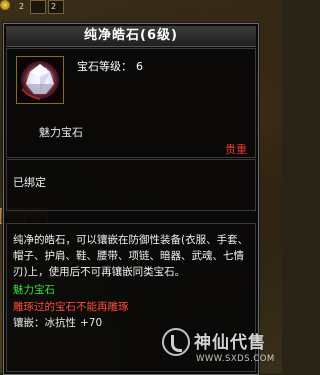  I want to click on inlay-stat: 镶嵌：冰抗性 +70, so click(131, 323).